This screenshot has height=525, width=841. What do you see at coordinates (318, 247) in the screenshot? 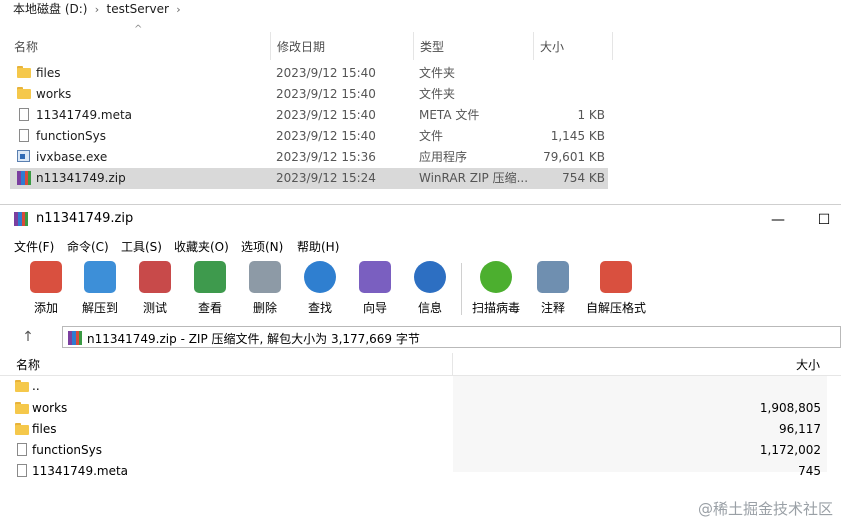
I see `menu-help: 帮助(H)` at bounding box center [318, 247].